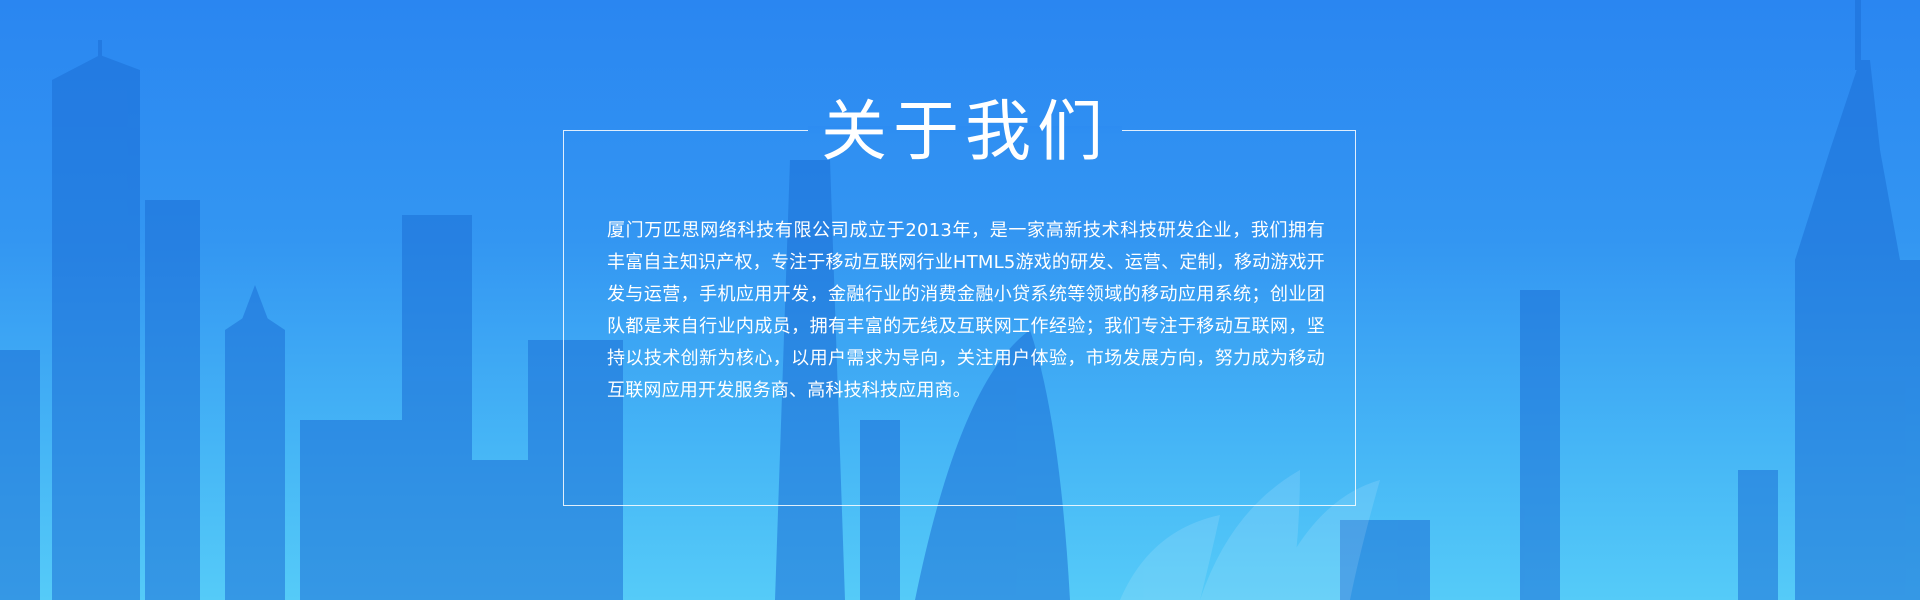  What do you see at coordinates (965, 131) in the screenshot?
I see `about-title: 关于我们` at bounding box center [965, 131].